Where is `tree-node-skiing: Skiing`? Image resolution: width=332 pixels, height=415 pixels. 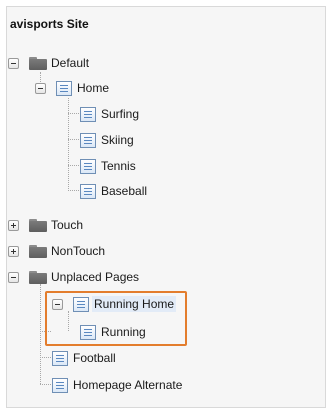 tree-node-skiing: Skiing is located at coordinates (107, 140).